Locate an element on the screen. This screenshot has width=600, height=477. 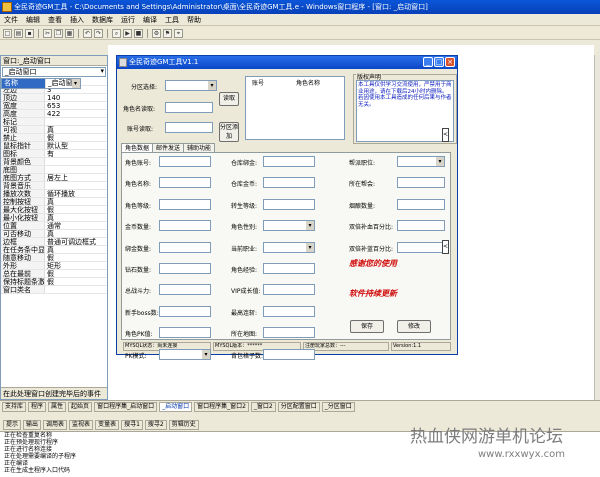
tab-server-window: _分区窗口 is located at coordinates (338, 406).